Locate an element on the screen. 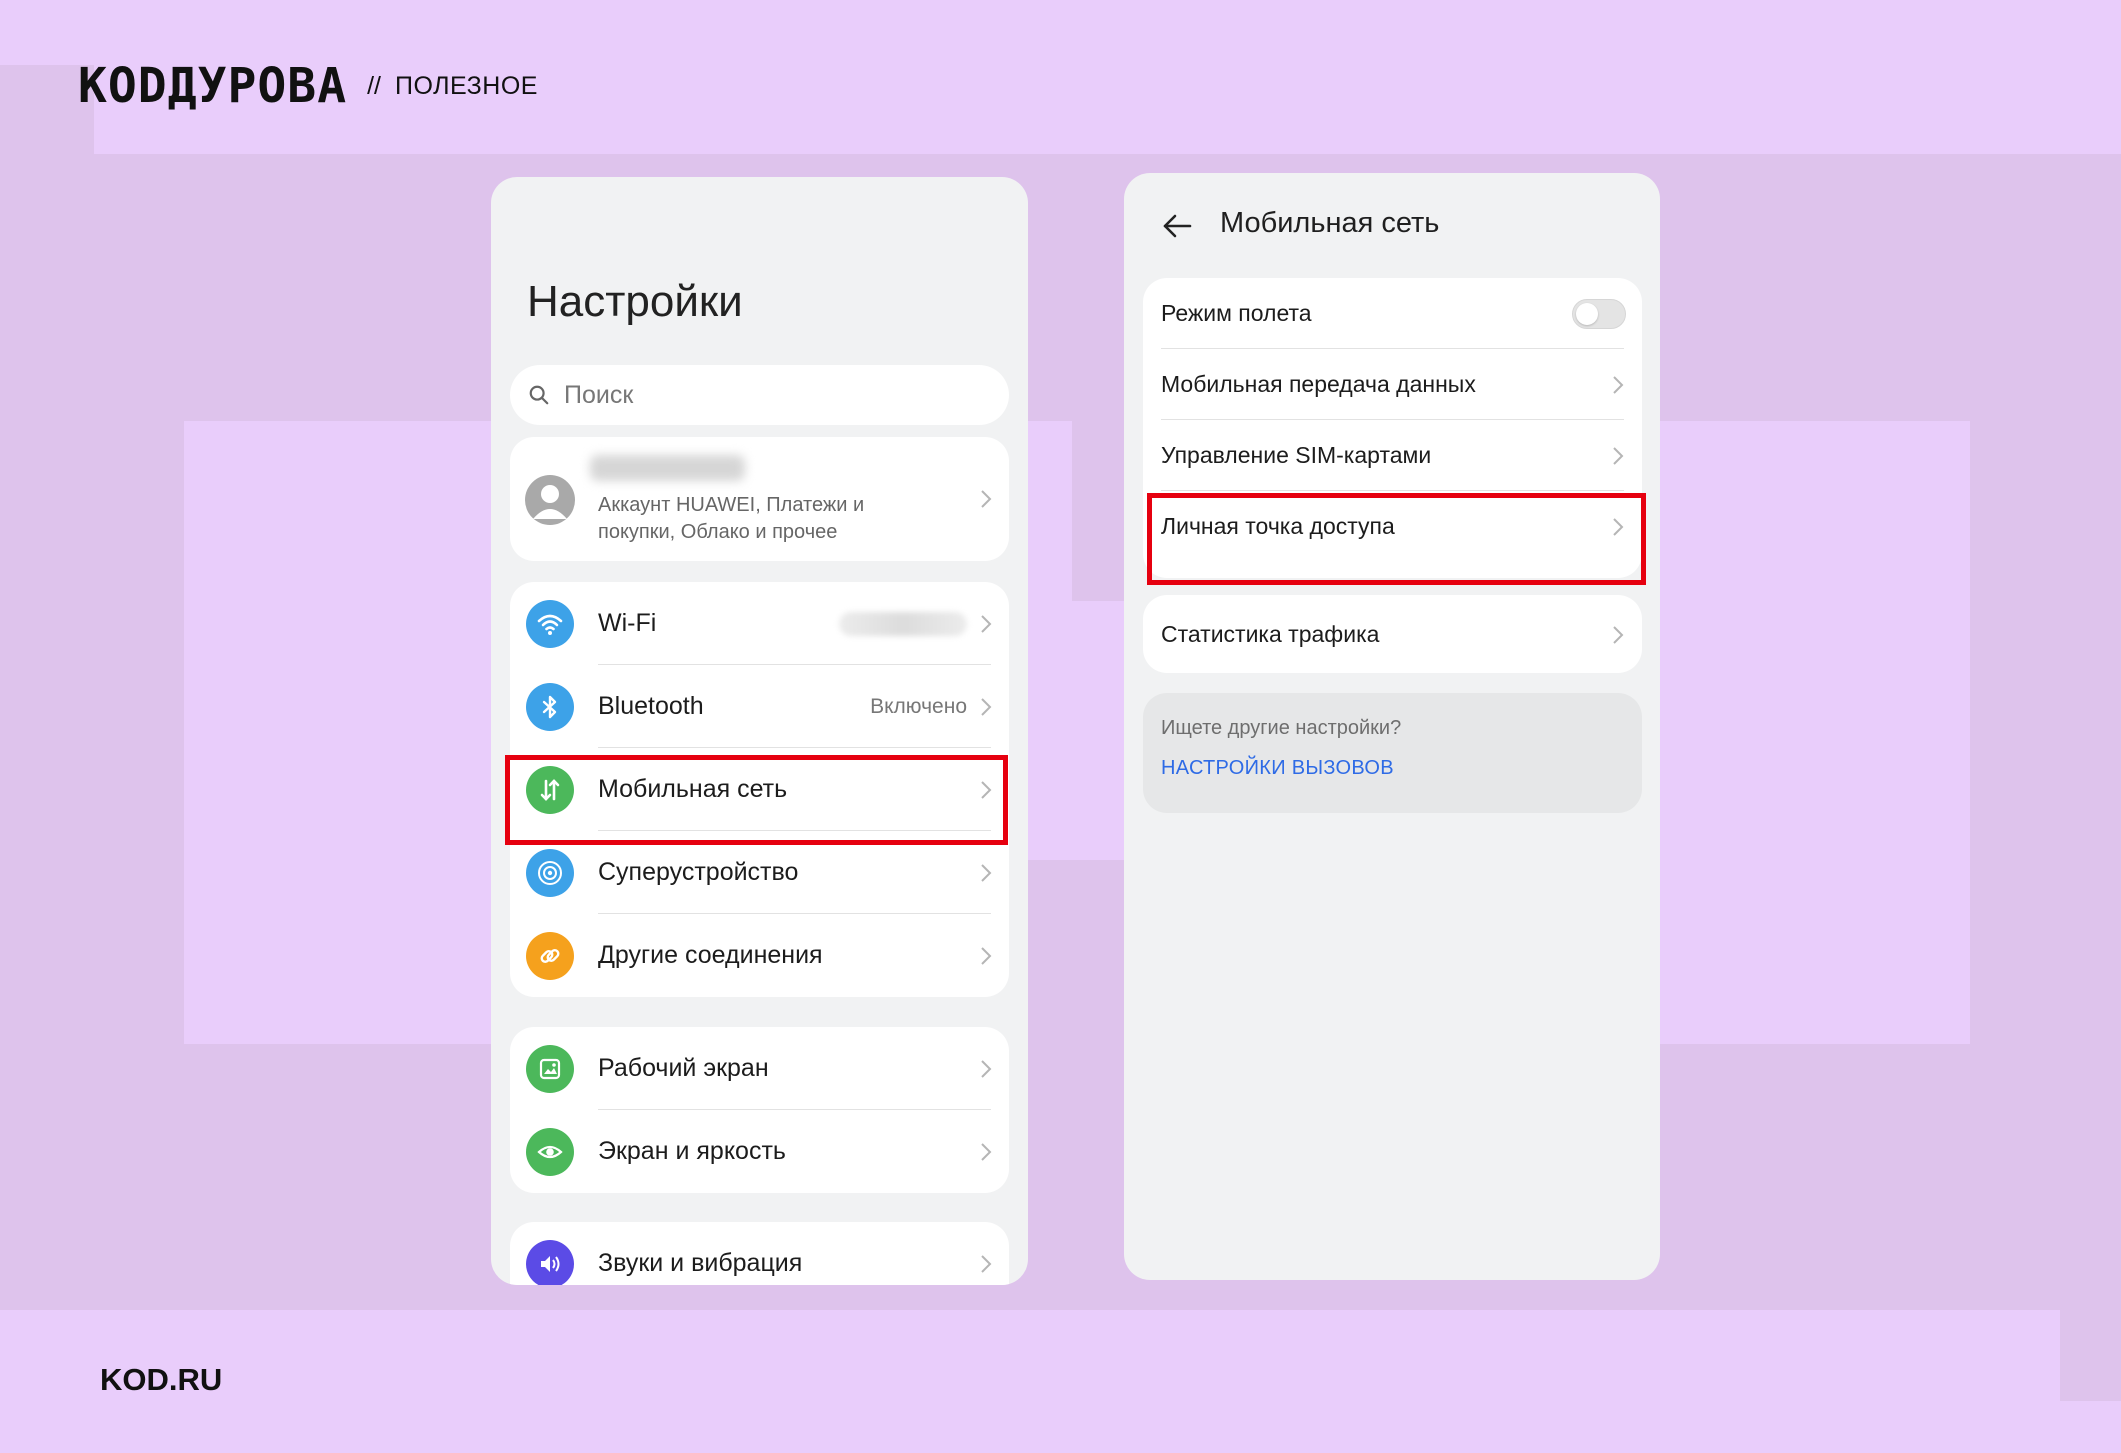 The width and height of the screenshot is (2121, 1453). settings-row-mobile-data: Мобильная передача данных is located at coordinates (1392, 384).